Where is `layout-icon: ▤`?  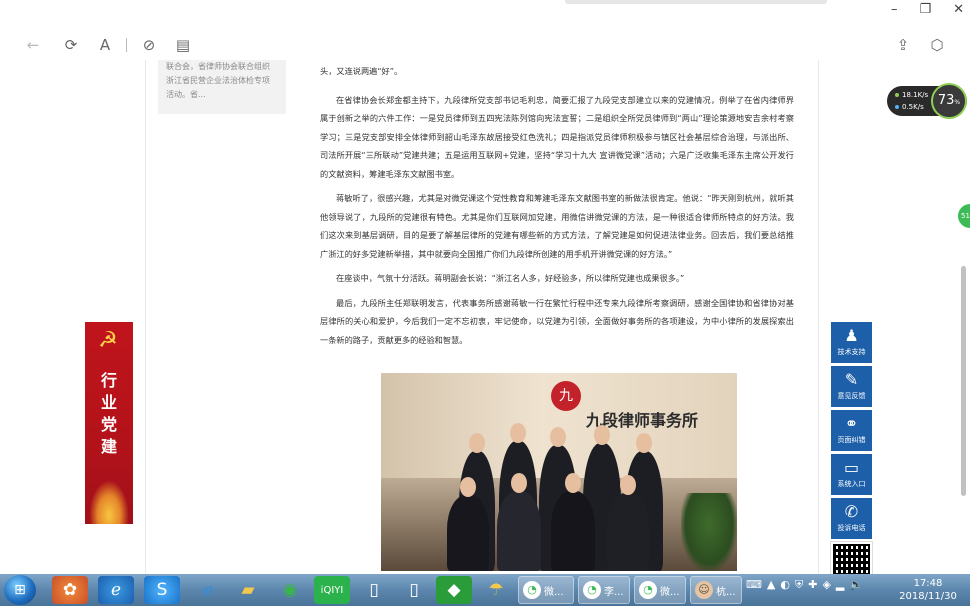
layout-icon: ▤ is located at coordinates (183, 45).